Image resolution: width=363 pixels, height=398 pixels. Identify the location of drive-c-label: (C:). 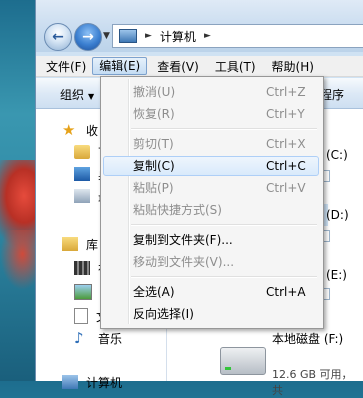
(337, 155).